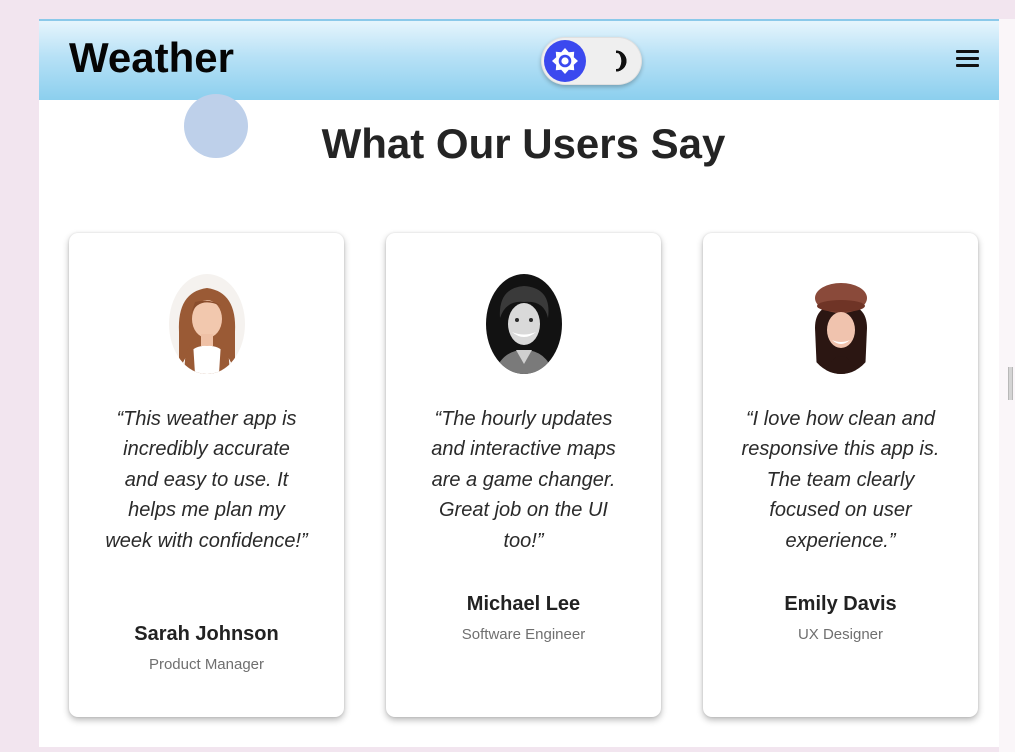  What do you see at coordinates (523, 634) in the screenshot?
I see `testimonial-role: Software Engineer` at bounding box center [523, 634].